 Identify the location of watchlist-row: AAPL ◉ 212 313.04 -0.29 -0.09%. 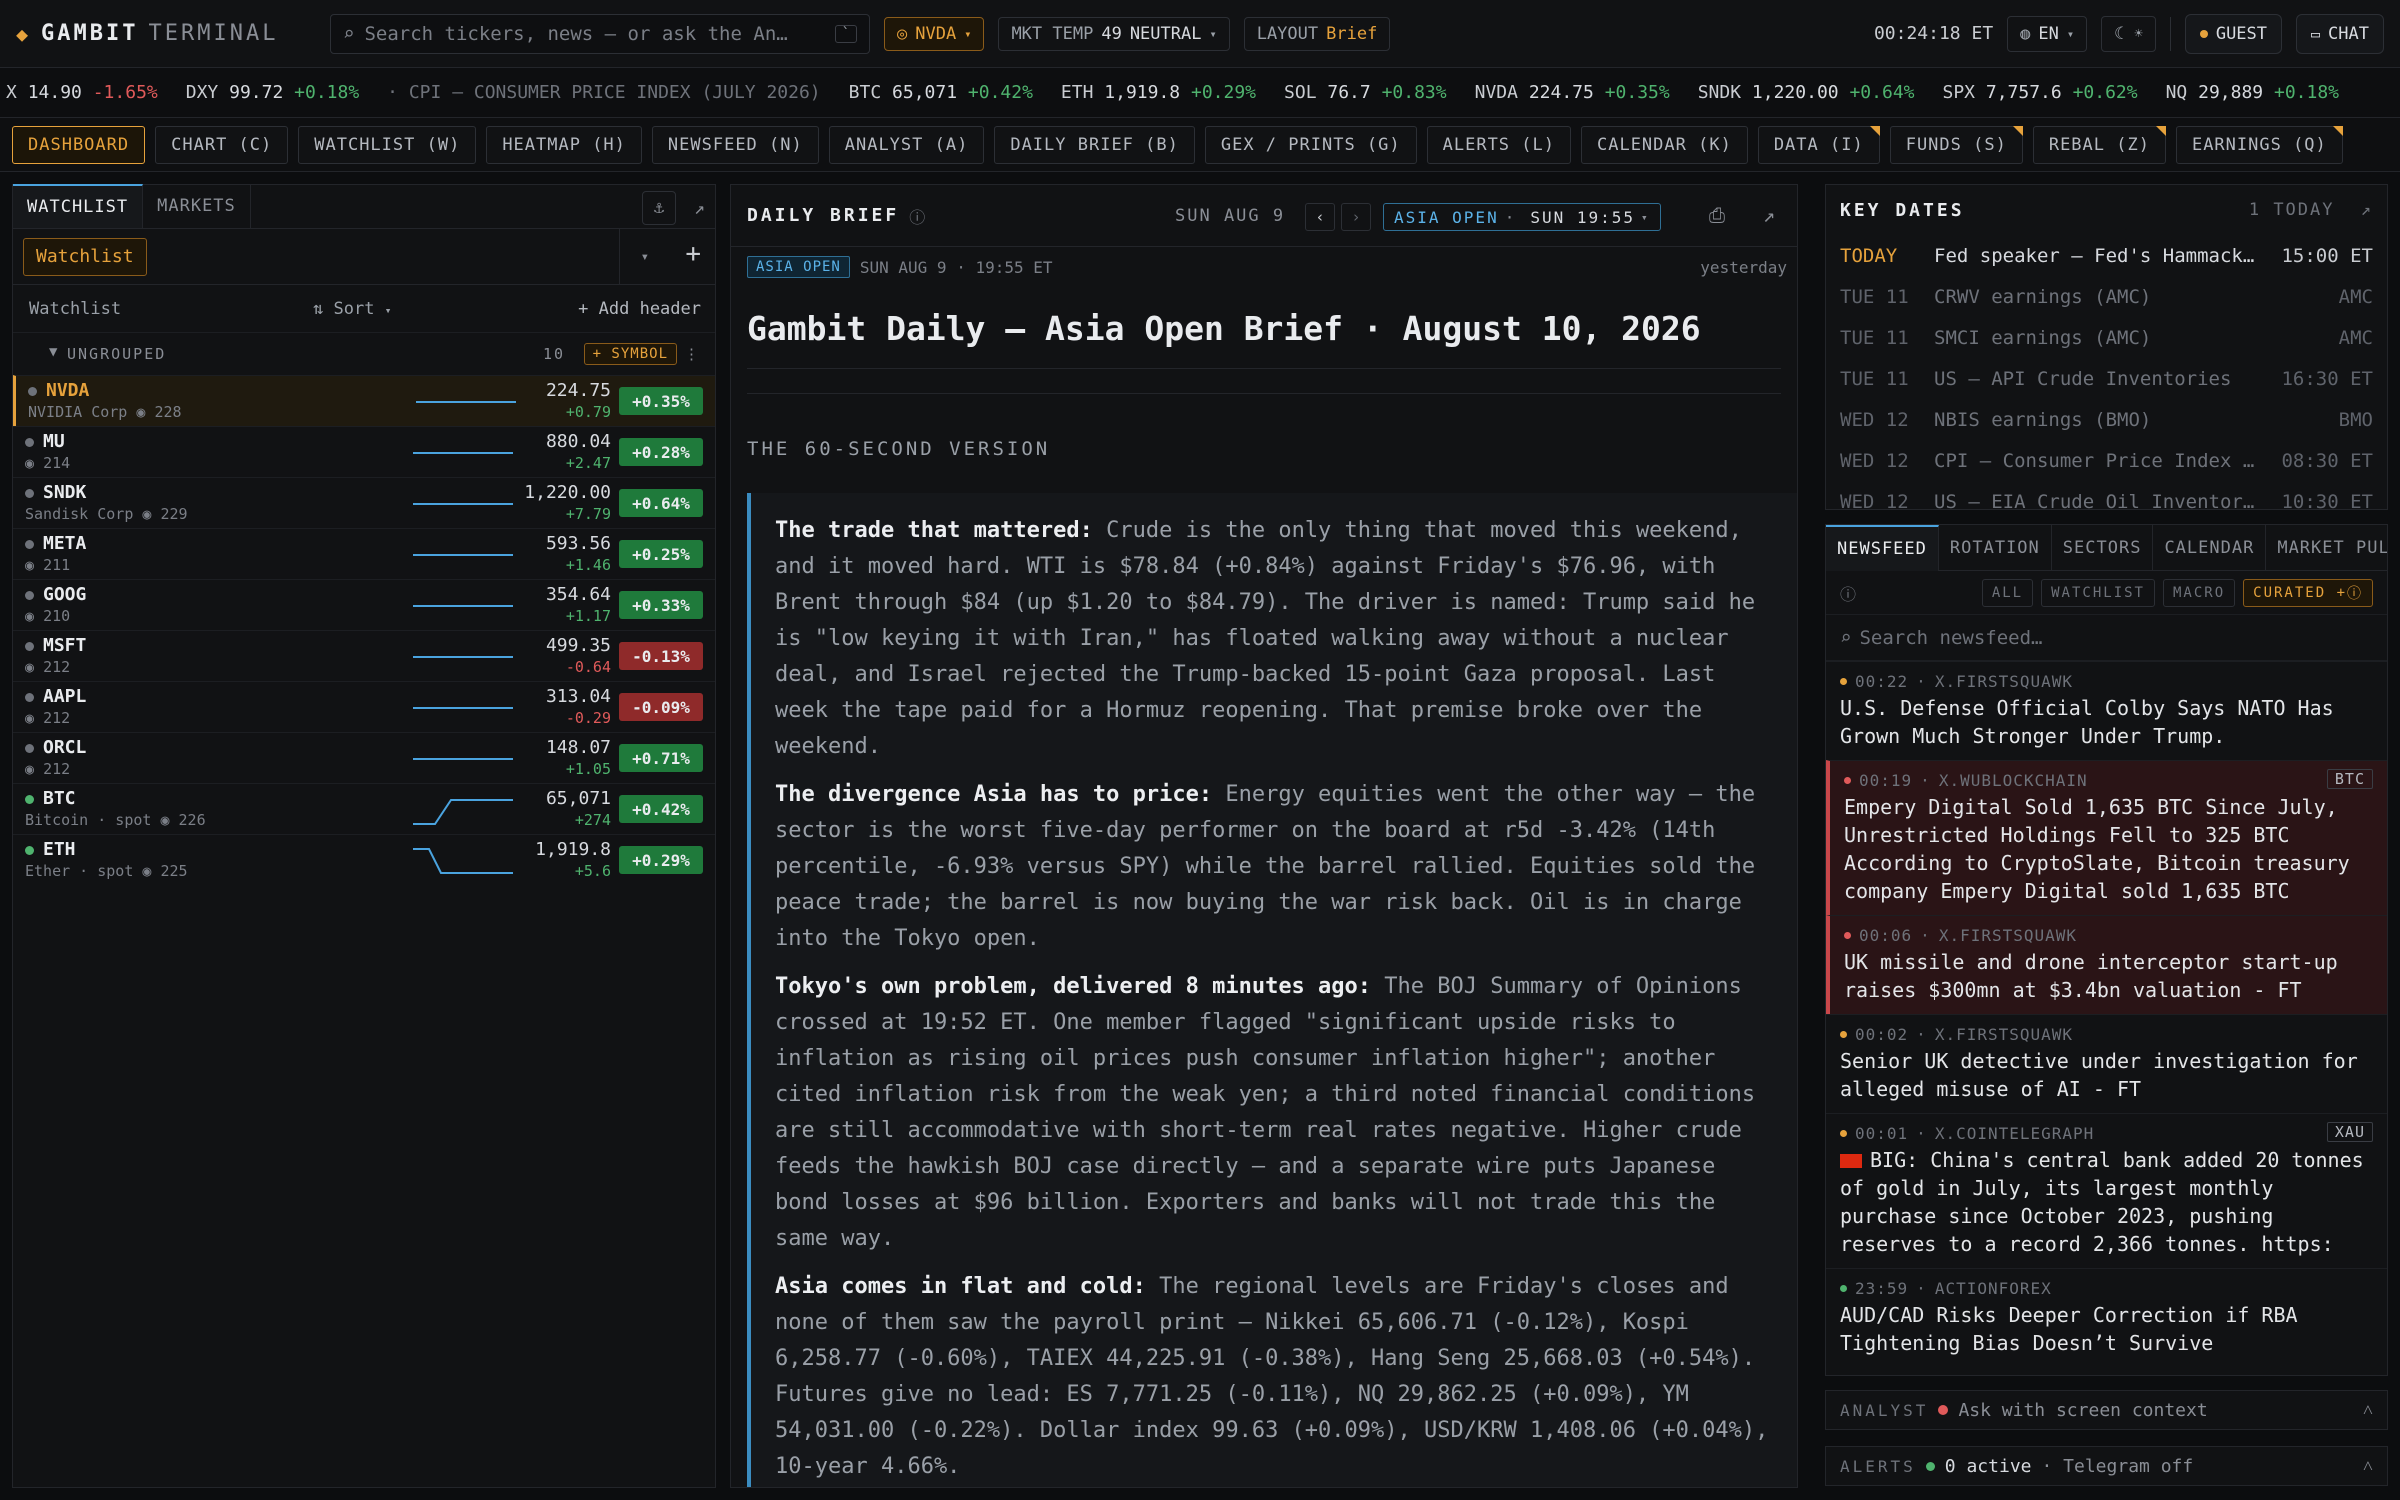
(364, 706).